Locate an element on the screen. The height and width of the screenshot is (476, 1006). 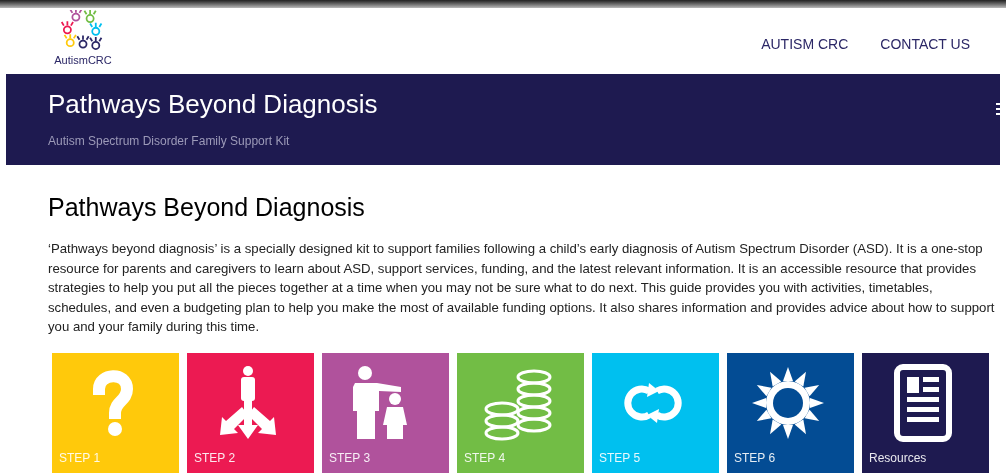
menu-icon is located at coordinates (997, 109).